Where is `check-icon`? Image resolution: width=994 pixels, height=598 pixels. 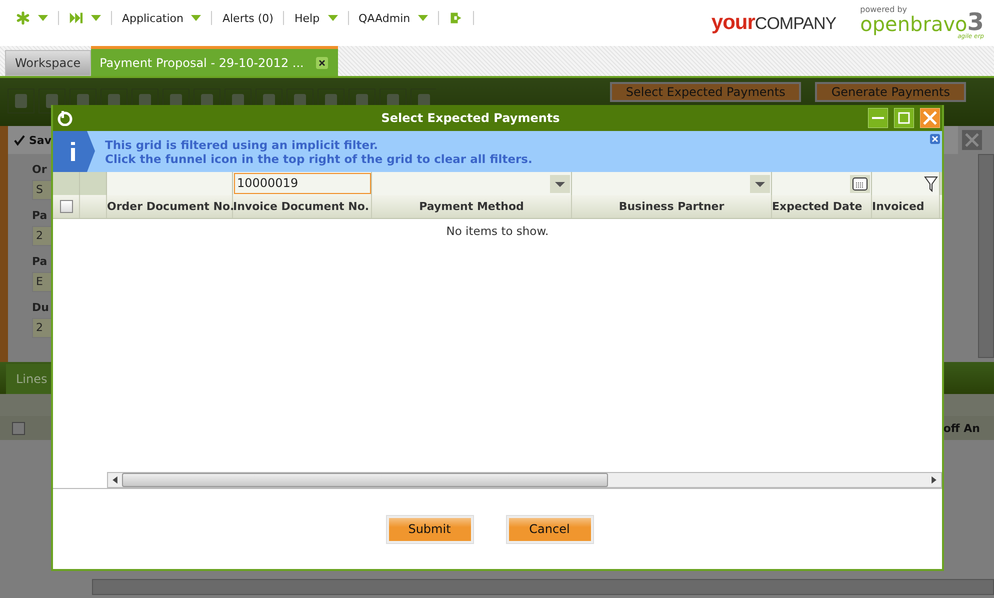
check-icon is located at coordinates (19, 140).